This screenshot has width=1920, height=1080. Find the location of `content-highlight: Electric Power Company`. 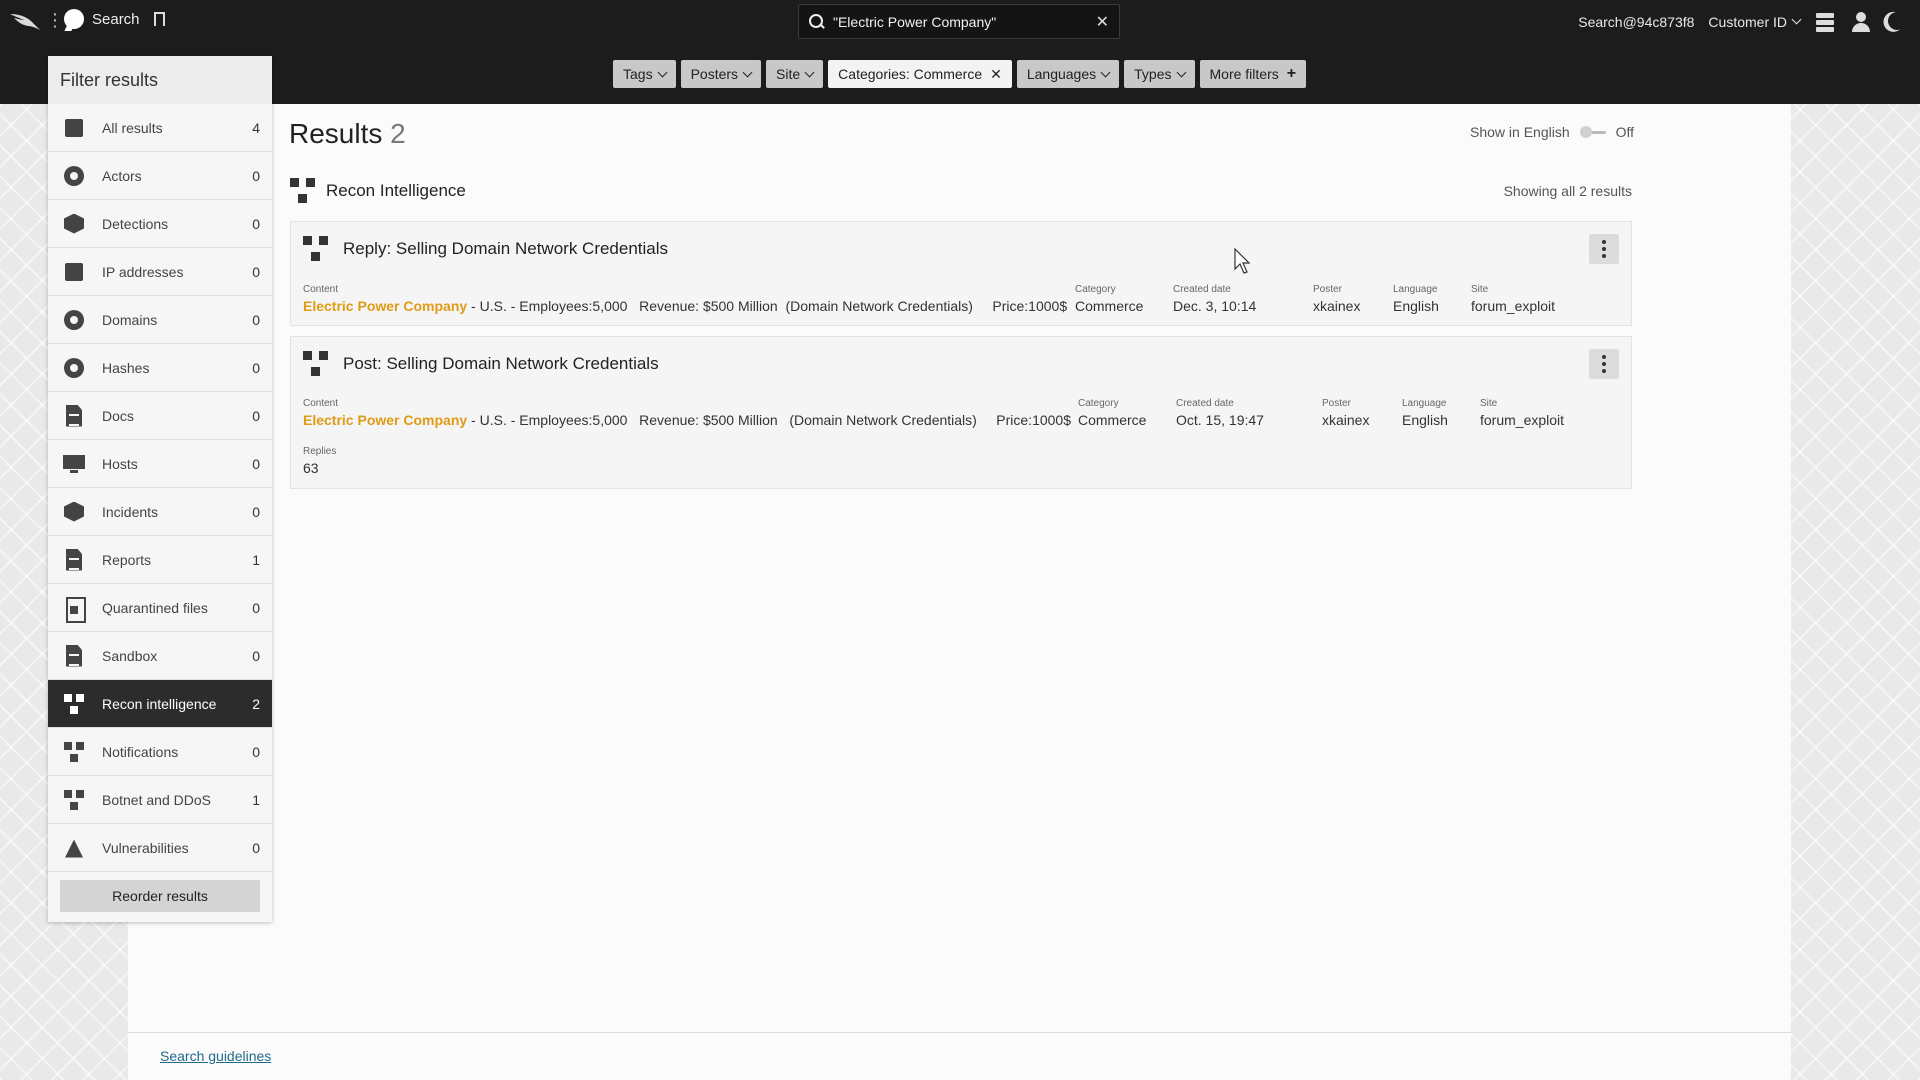

content-highlight: Electric Power Company is located at coordinates (385, 306).